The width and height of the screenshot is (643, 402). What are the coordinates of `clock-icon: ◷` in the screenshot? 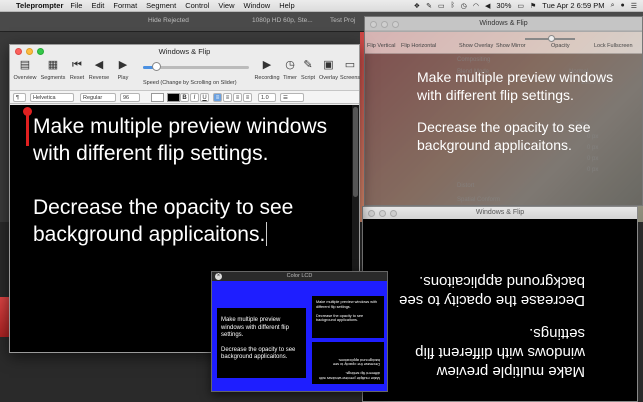 It's located at (464, 6).